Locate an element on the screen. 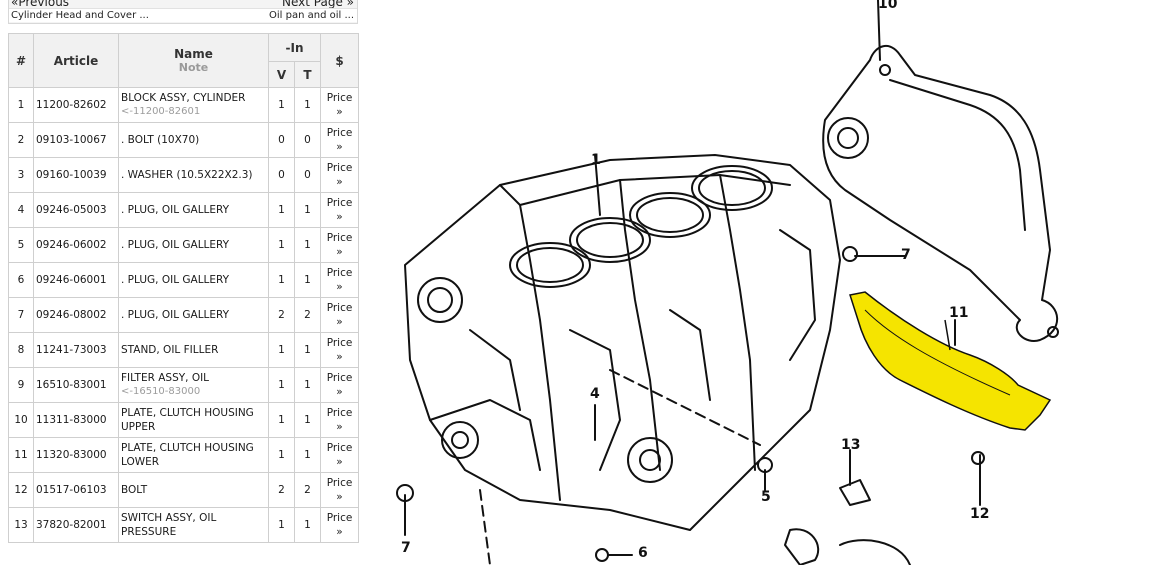  part-name: BLOCK ASSY, CYLINDER is located at coordinates (183, 98).